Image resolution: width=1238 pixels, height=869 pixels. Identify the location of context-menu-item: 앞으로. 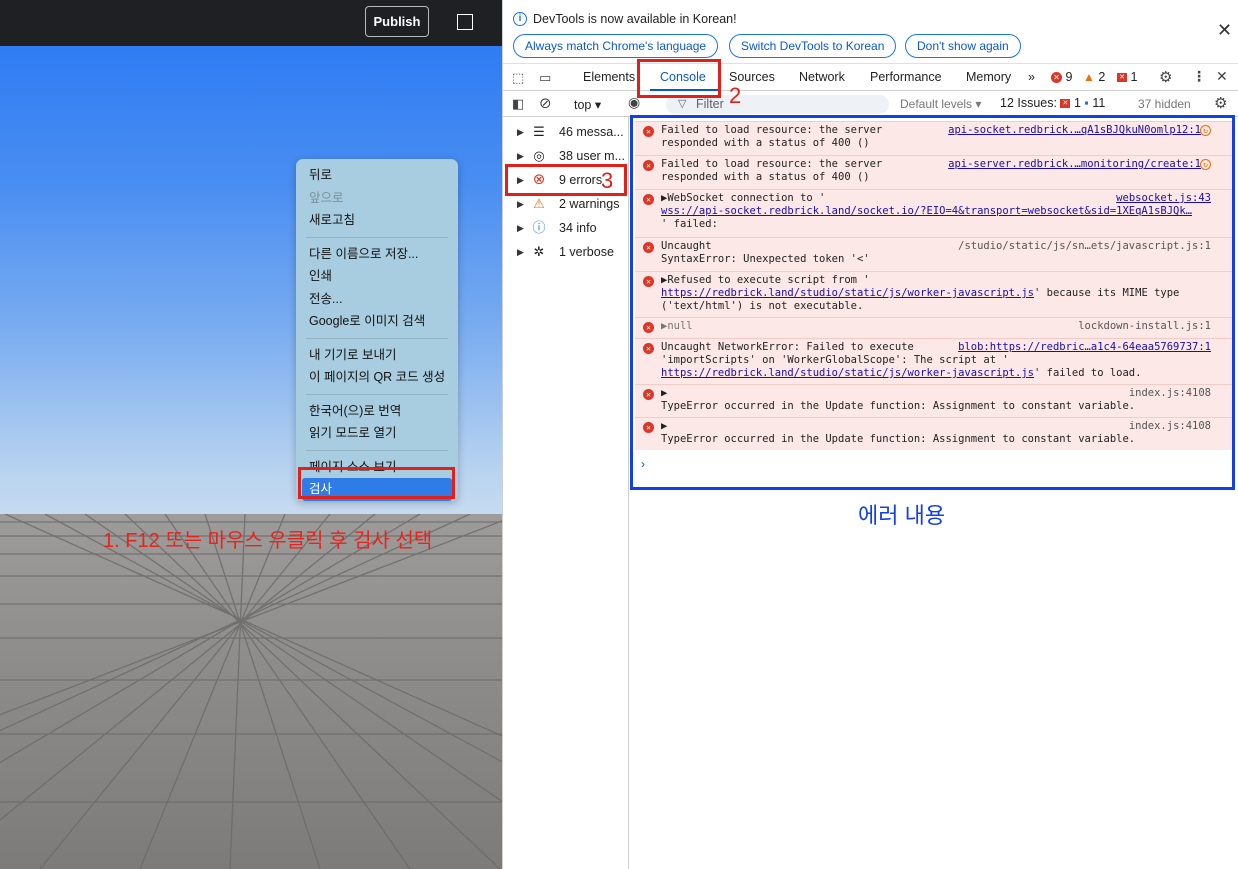
(326, 197).